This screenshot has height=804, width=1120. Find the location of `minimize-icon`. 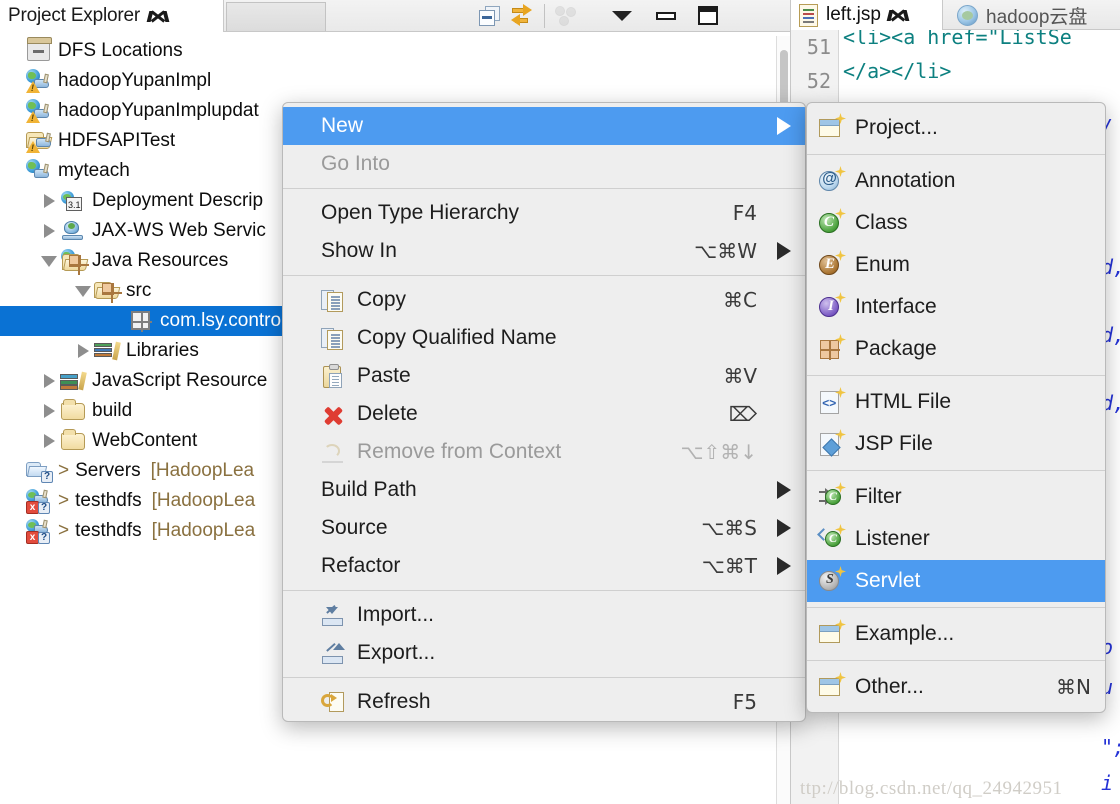

minimize-icon is located at coordinates (666, 15).